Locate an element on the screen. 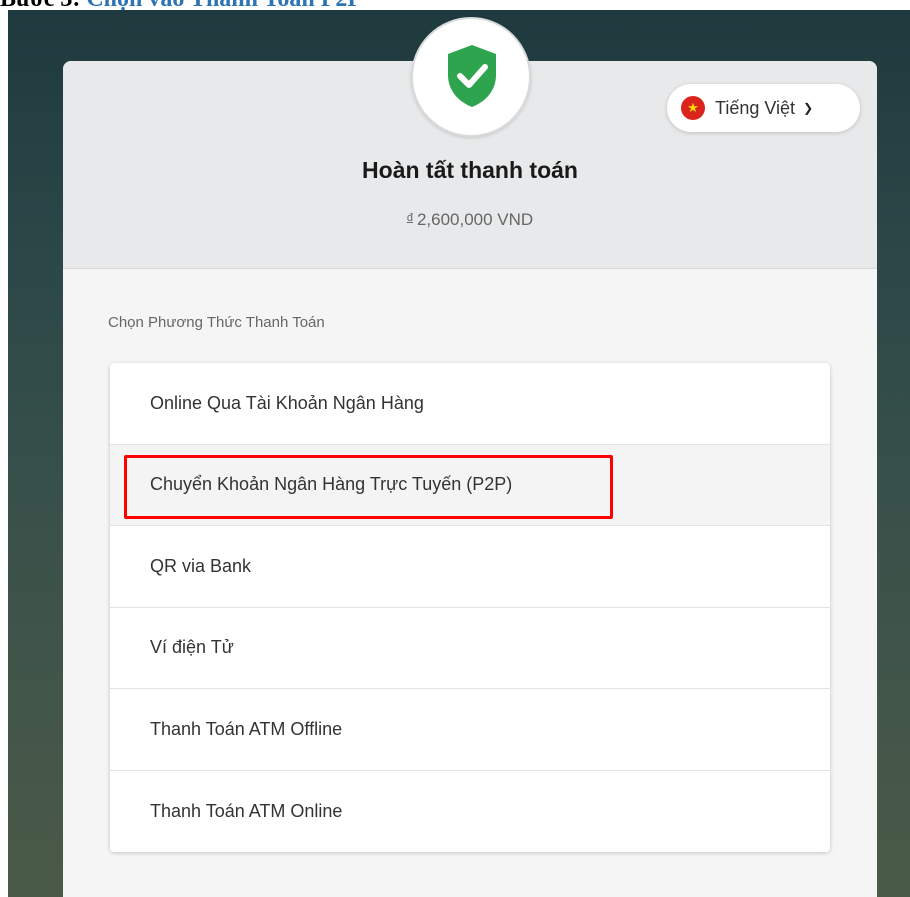 This screenshot has height=897, width=910. payment-method-p2p: Chuyển Khoản Ngân Hàng Trực Tuyến (P2P) is located at coordinates (470, 485).